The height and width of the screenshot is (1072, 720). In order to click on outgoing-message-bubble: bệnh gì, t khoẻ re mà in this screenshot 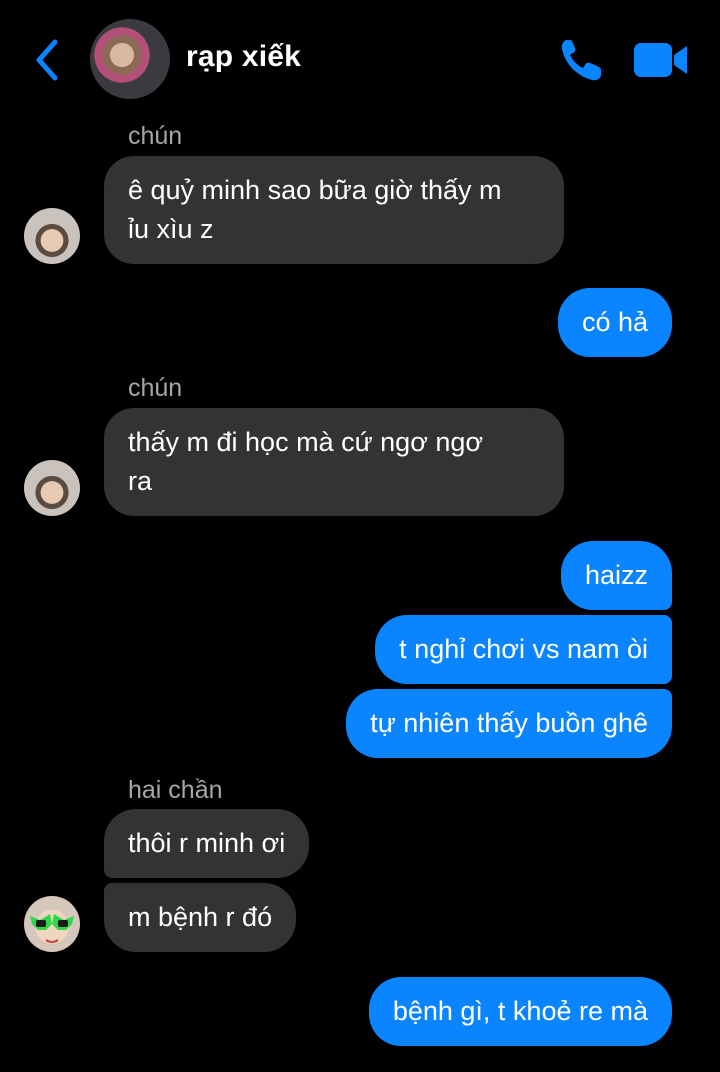, I will do `click(520, 1011)`.